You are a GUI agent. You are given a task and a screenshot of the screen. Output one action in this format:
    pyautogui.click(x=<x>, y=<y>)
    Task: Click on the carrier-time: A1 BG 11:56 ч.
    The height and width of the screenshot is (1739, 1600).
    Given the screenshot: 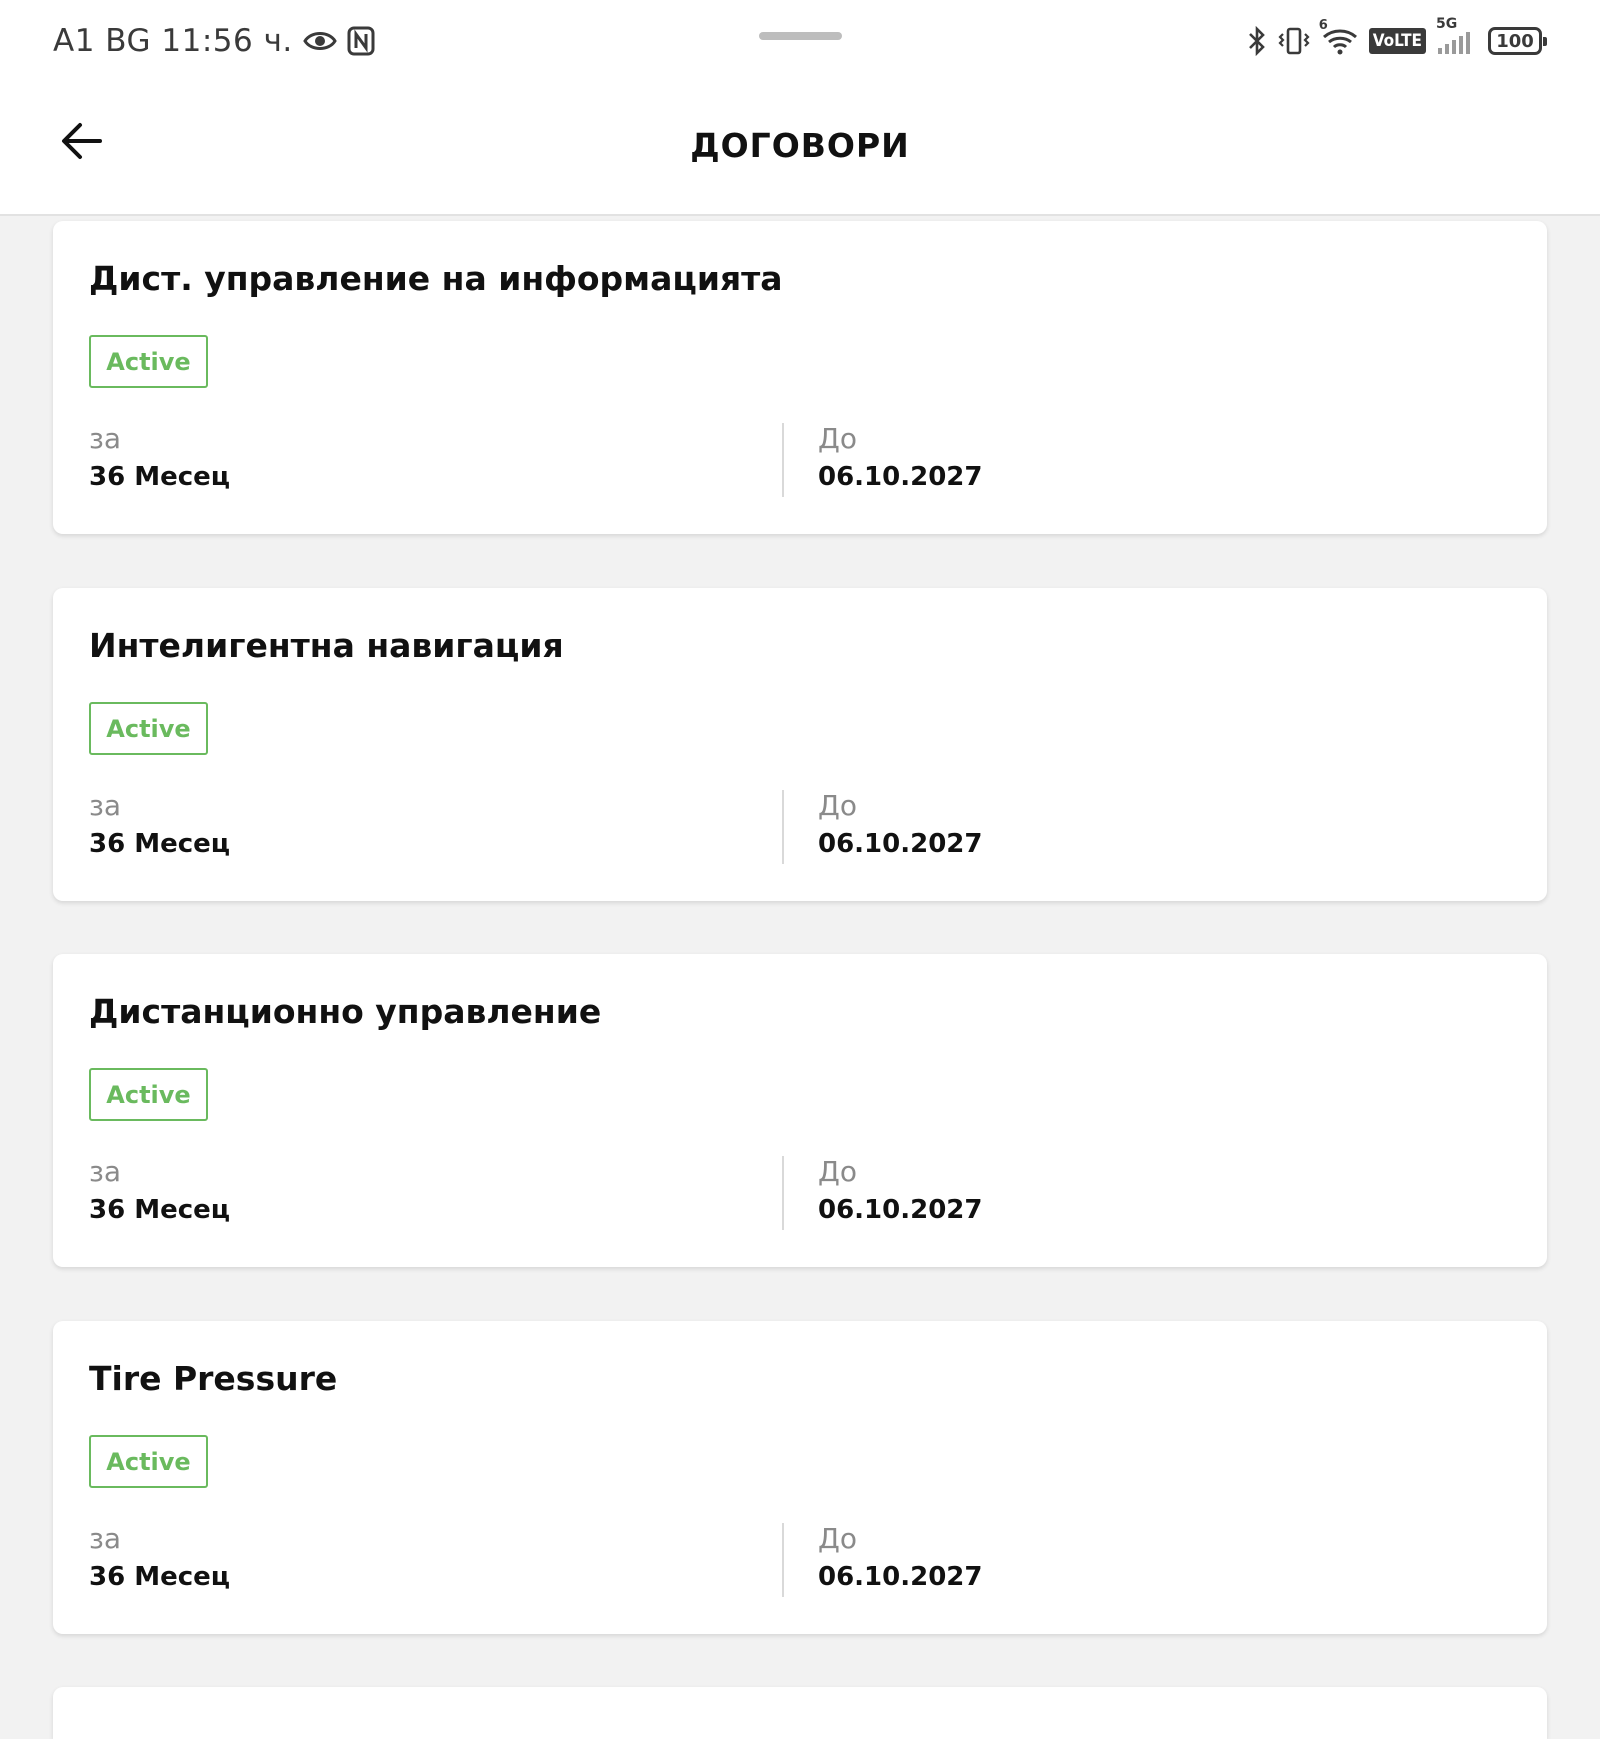 What is the action you would take?
    pyautogui.click(x=173, y=41)
    